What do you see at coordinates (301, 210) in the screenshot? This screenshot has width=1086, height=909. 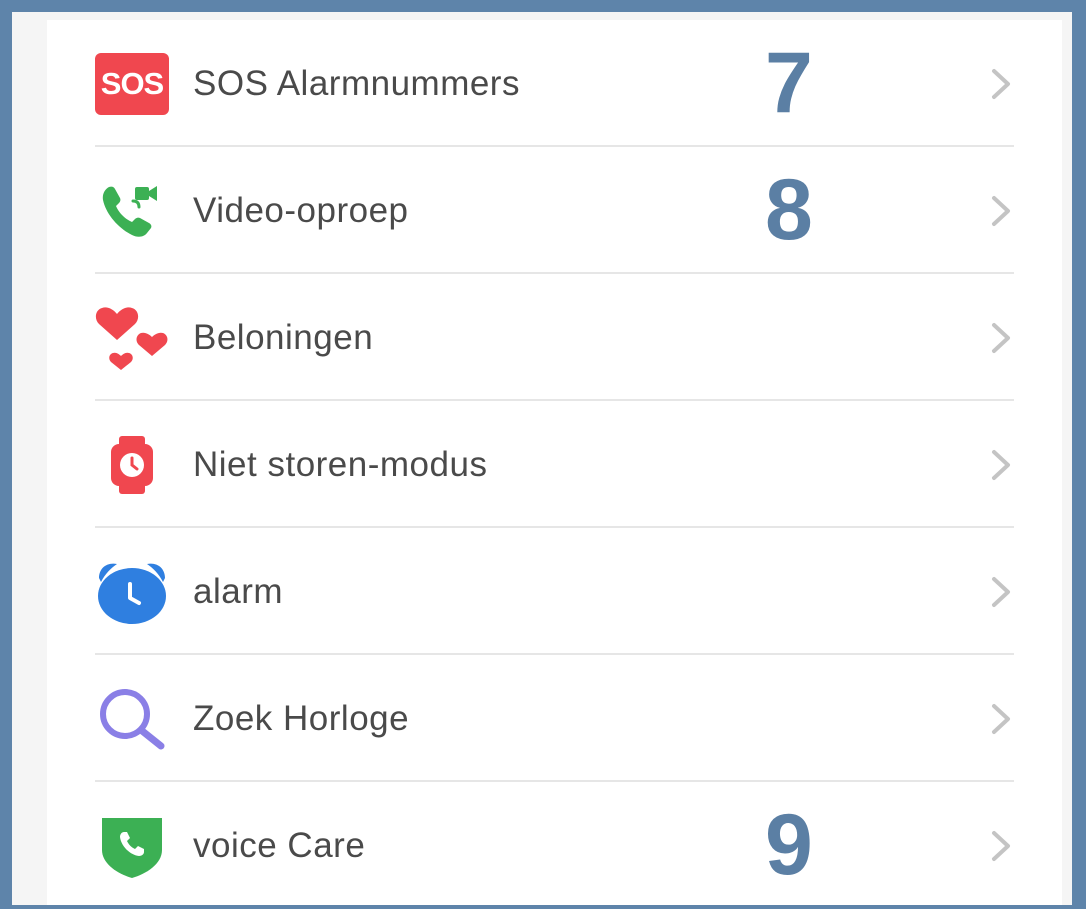 I see `list-item-label: Video-oproep` at bounding box center [301, 210].